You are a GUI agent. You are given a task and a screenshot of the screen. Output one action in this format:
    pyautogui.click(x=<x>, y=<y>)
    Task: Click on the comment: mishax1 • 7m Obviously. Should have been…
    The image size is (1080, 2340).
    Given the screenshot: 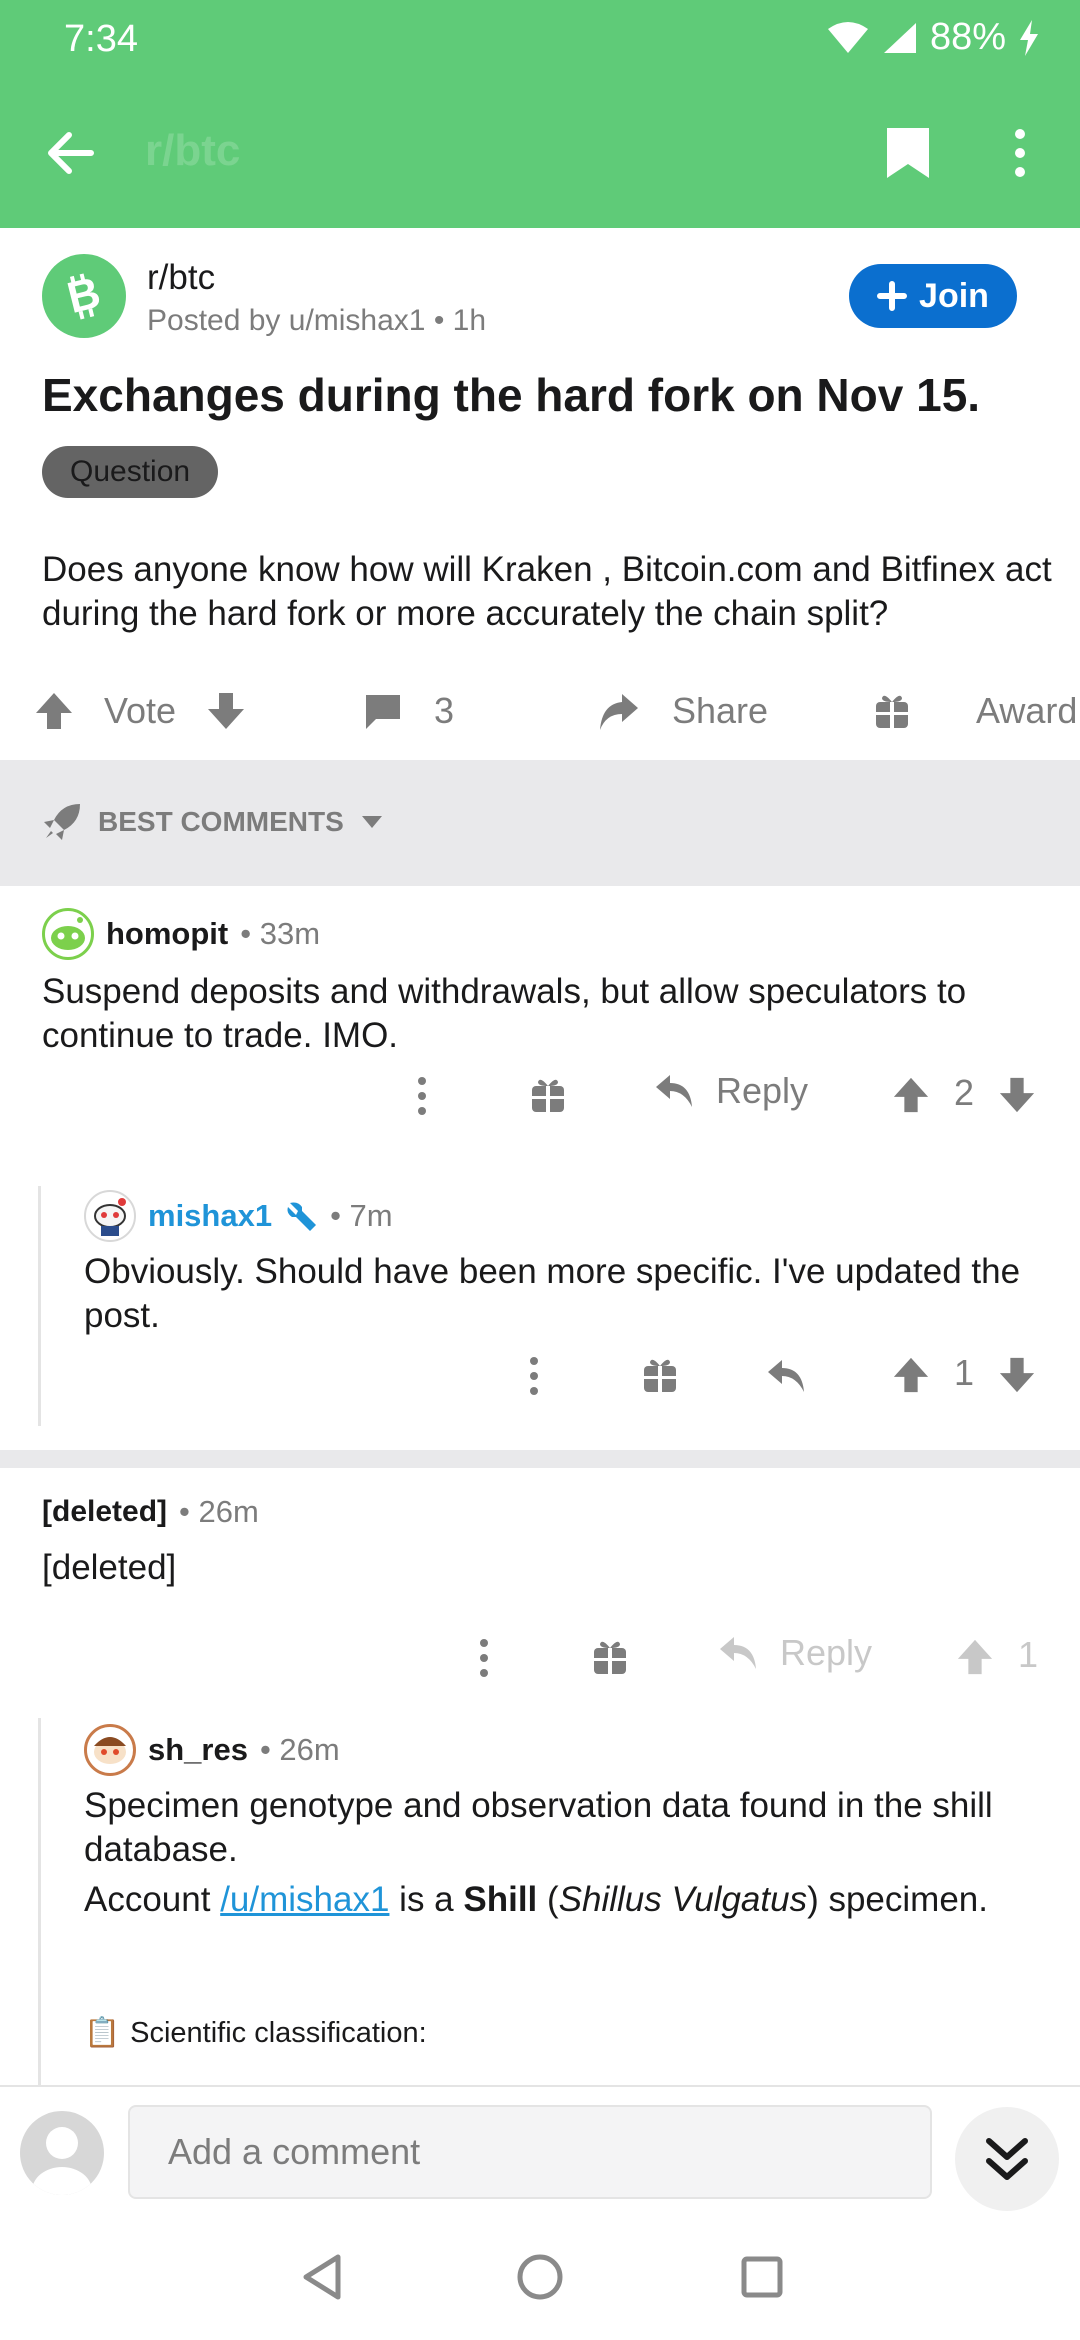 What is the action you would take?
    pyautogui.click(x=540, y=1318)
    